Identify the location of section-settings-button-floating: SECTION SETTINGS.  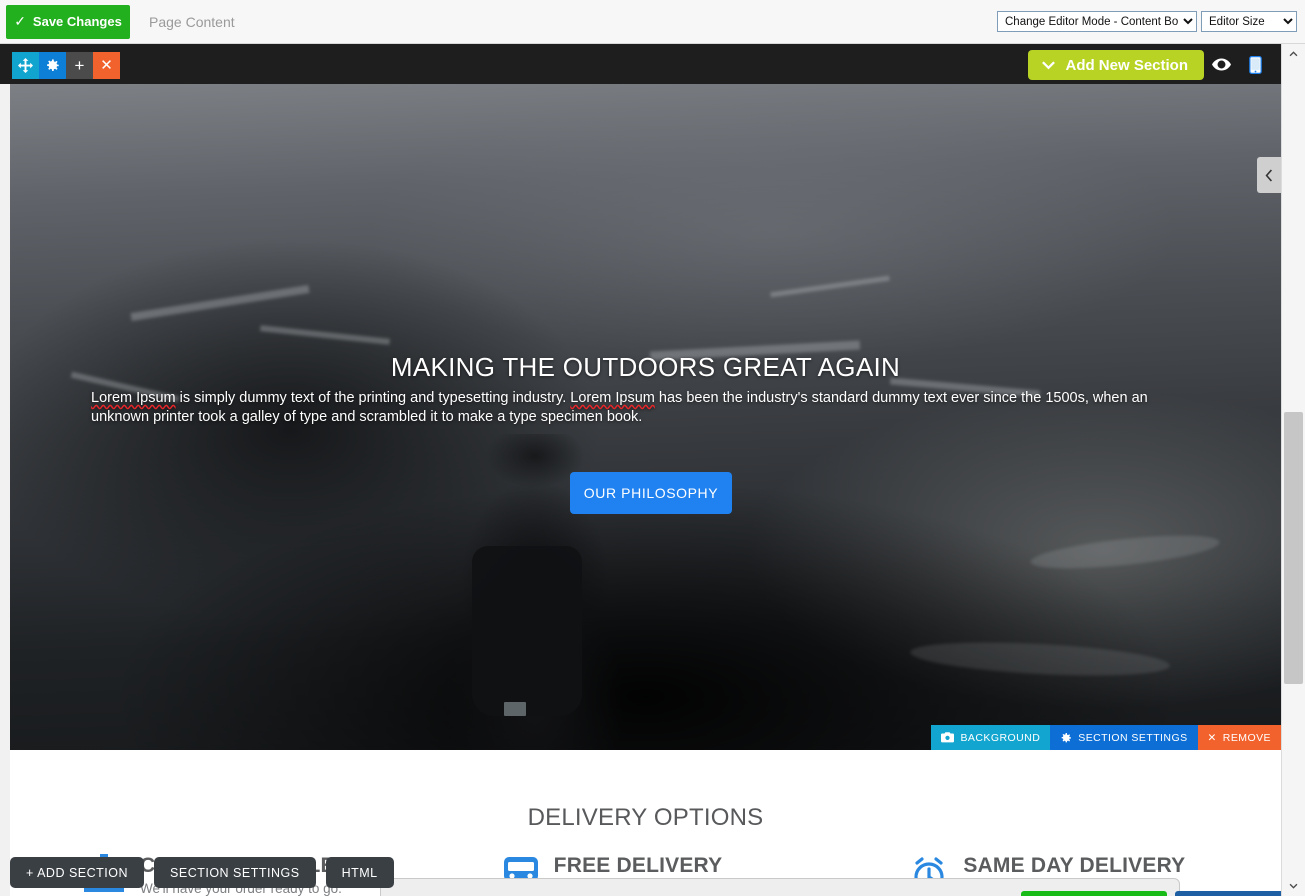
(235, 872).